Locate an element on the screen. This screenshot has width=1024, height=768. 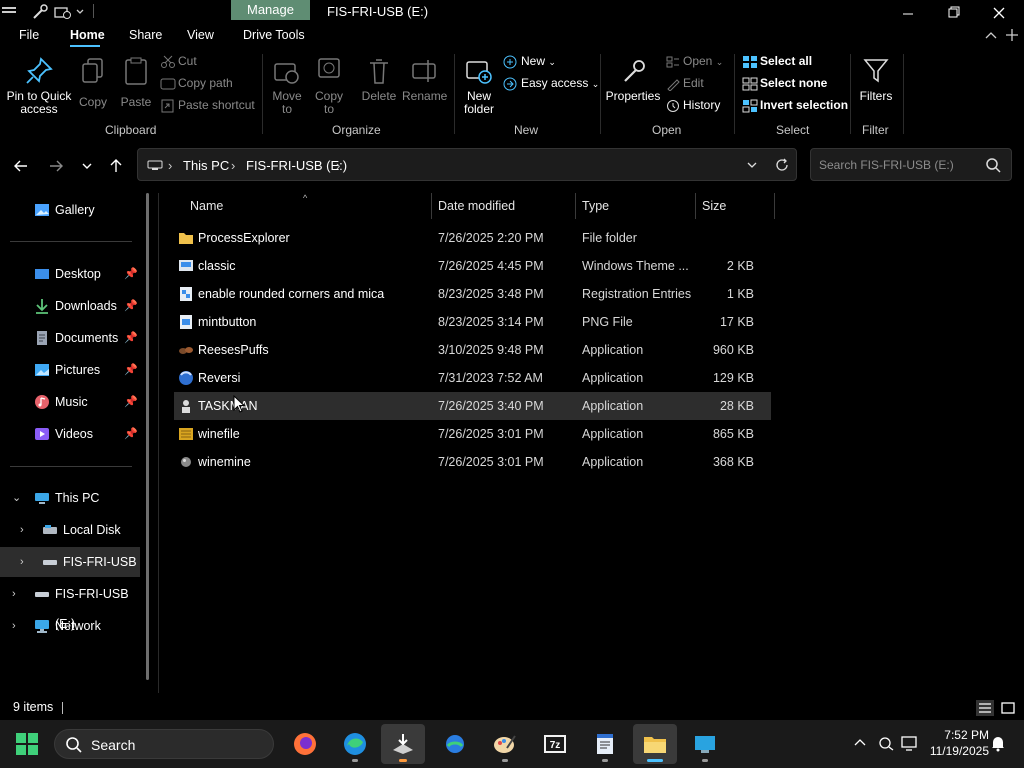
breadcrumb-this-pc: This PC is located at coordinates (206, 165).